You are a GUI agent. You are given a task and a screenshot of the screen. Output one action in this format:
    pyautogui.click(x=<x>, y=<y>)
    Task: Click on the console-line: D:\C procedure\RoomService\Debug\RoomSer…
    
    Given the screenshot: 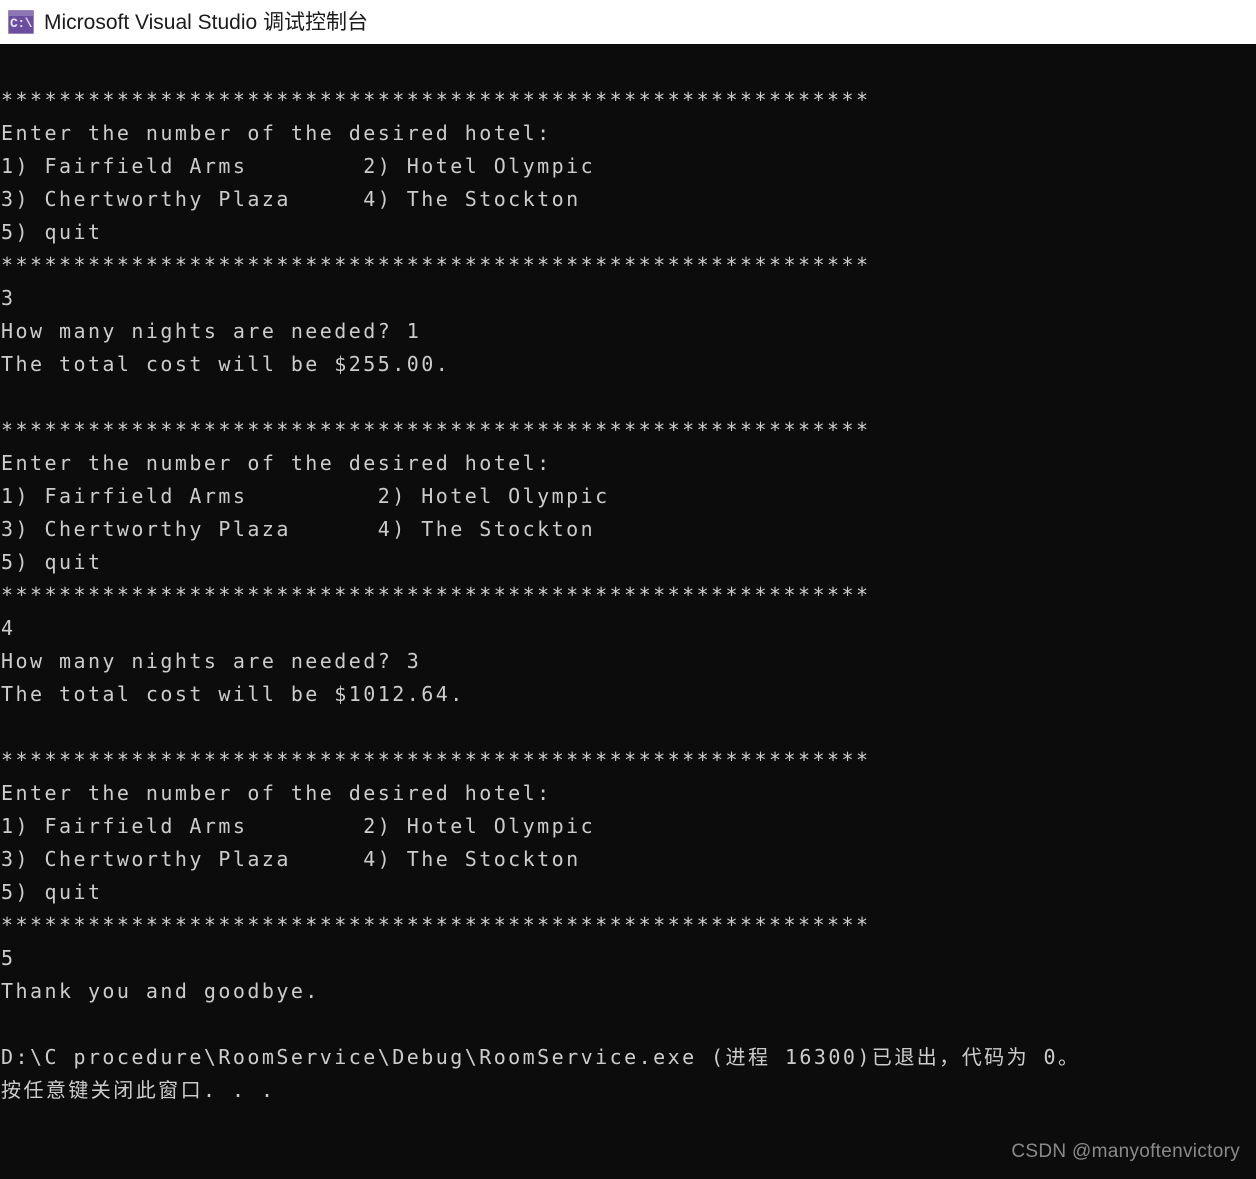 What is the action you would take?
    pyautogui.click(x=541, y=1057)
    